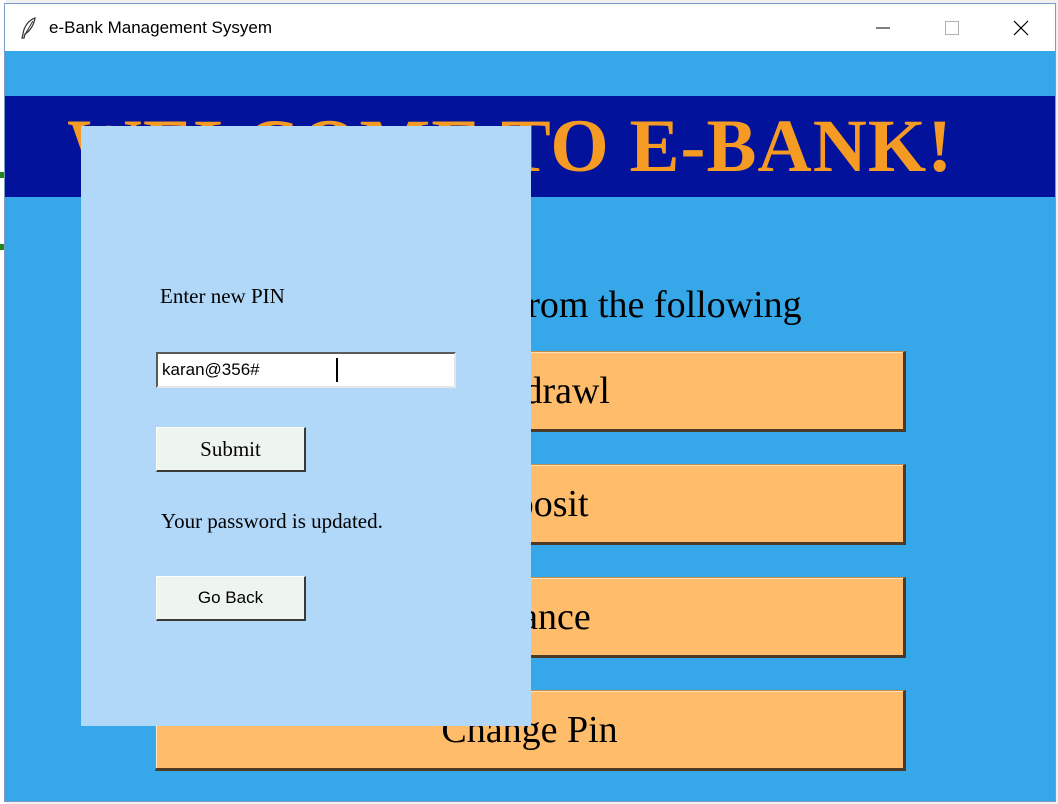 This screenshot has height=804, width=1058. What do you see at coordinates (231, 449) in the screenshot?
I see `submit-button: Submit` at bounding box center [231, 449].